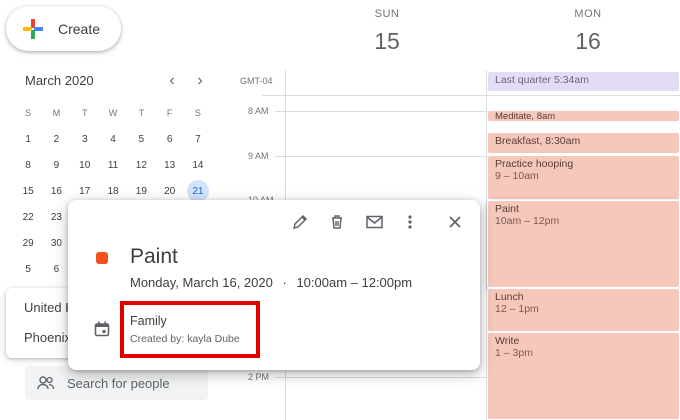 This screenshot has width=680, height=420. Describe the element at coordinates (200, 81) in the screenshot. I see `next-month-icon: ›` at that location.